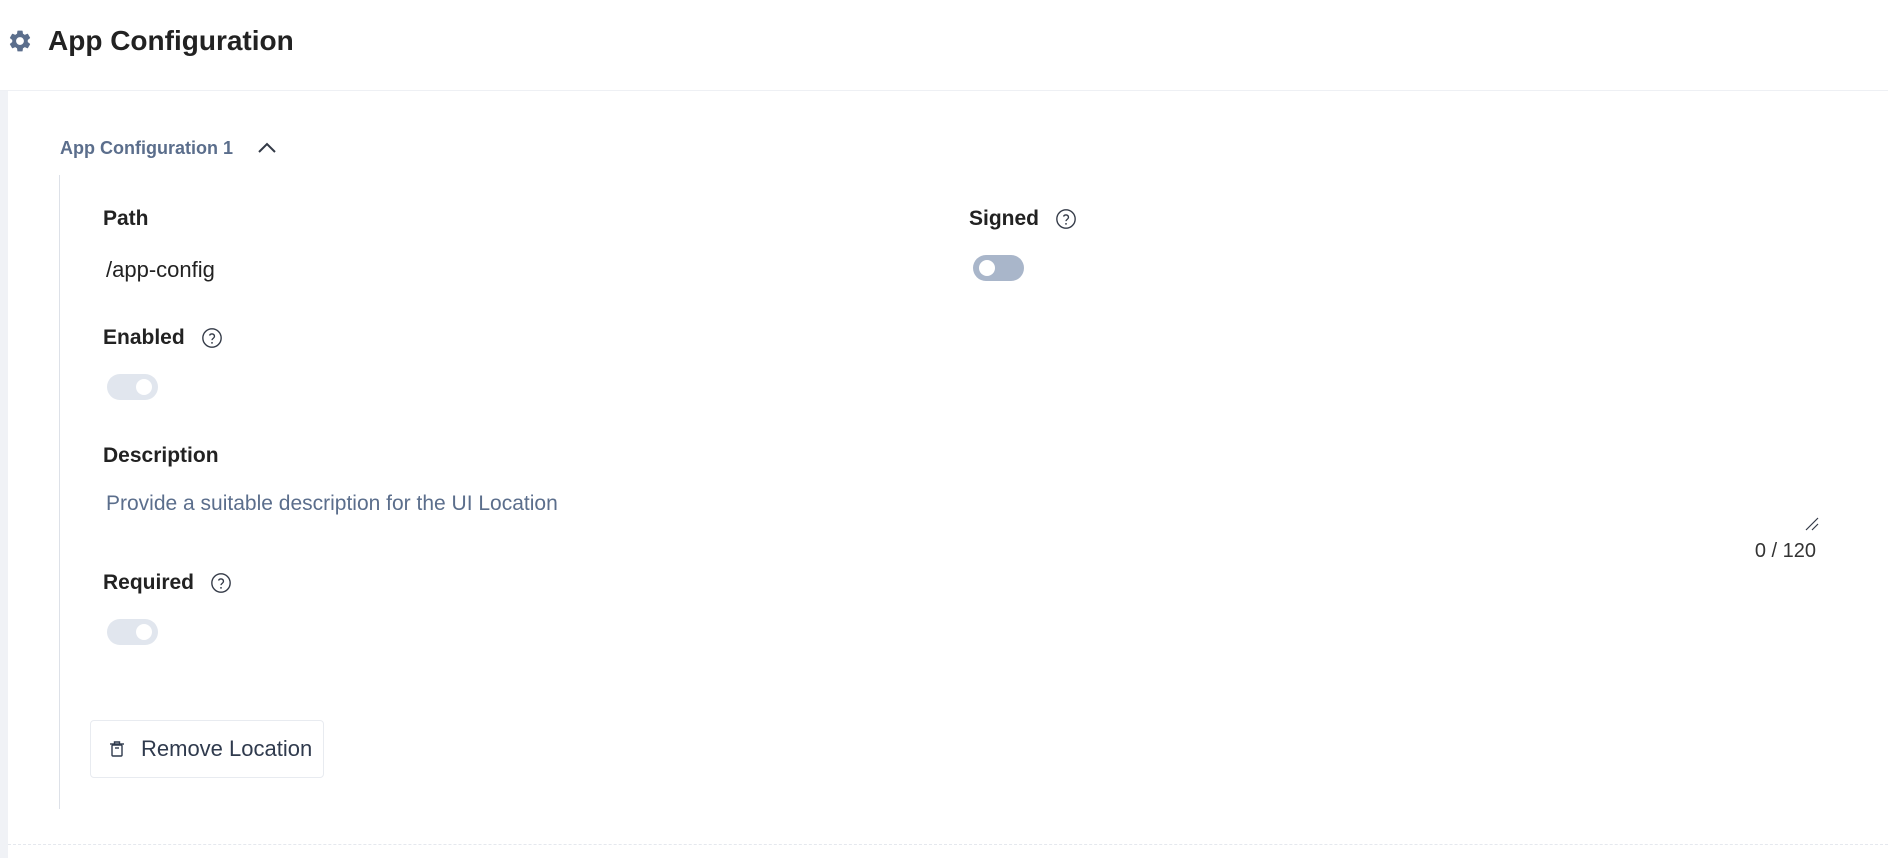 Image resolution: width=1888 pixels, height=858 pixels. I want to click on section-divider, so click(948, 844).